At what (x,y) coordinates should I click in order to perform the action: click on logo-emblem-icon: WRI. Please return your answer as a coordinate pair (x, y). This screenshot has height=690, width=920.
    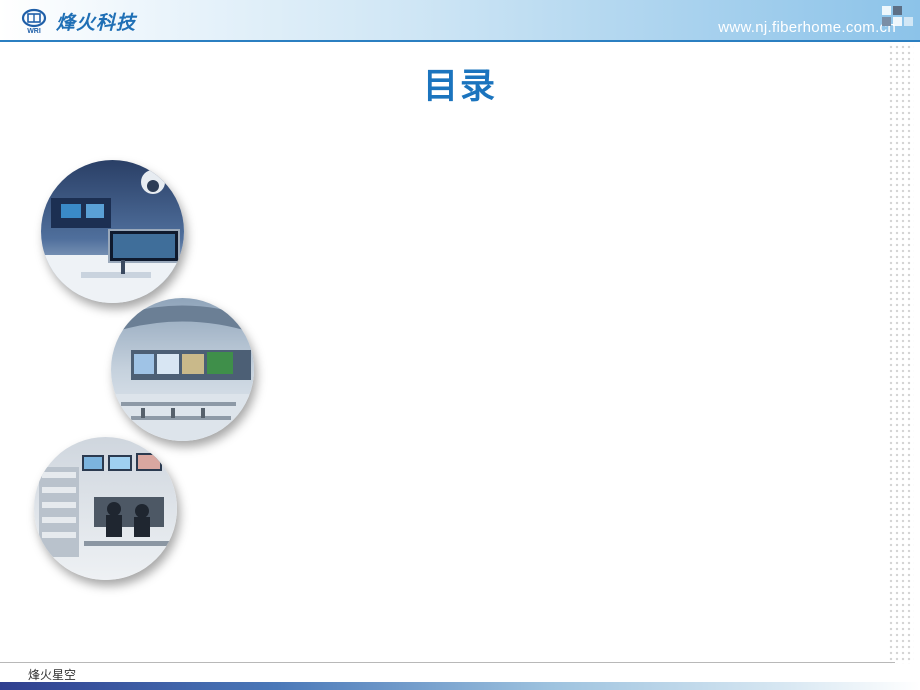
    Looking at the image, I should click on (34, 21).